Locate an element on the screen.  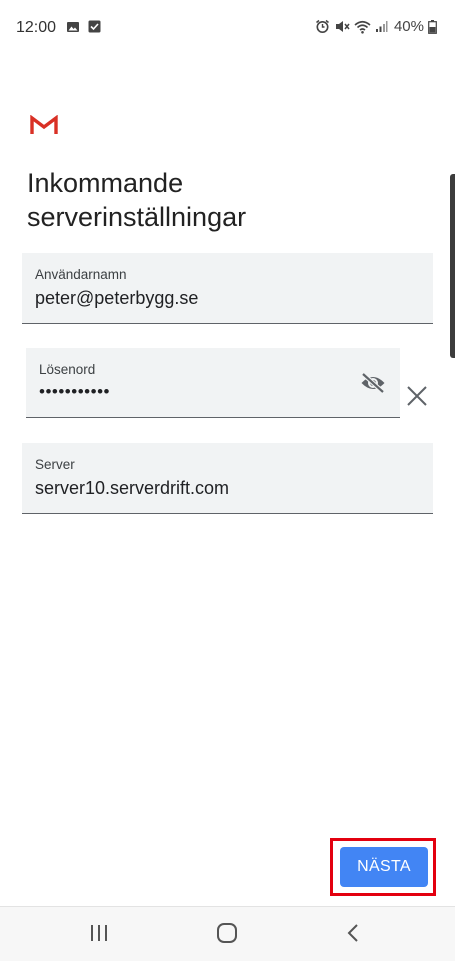
server-value: server10.serverdrift.com is located at coordinates (132, 488).